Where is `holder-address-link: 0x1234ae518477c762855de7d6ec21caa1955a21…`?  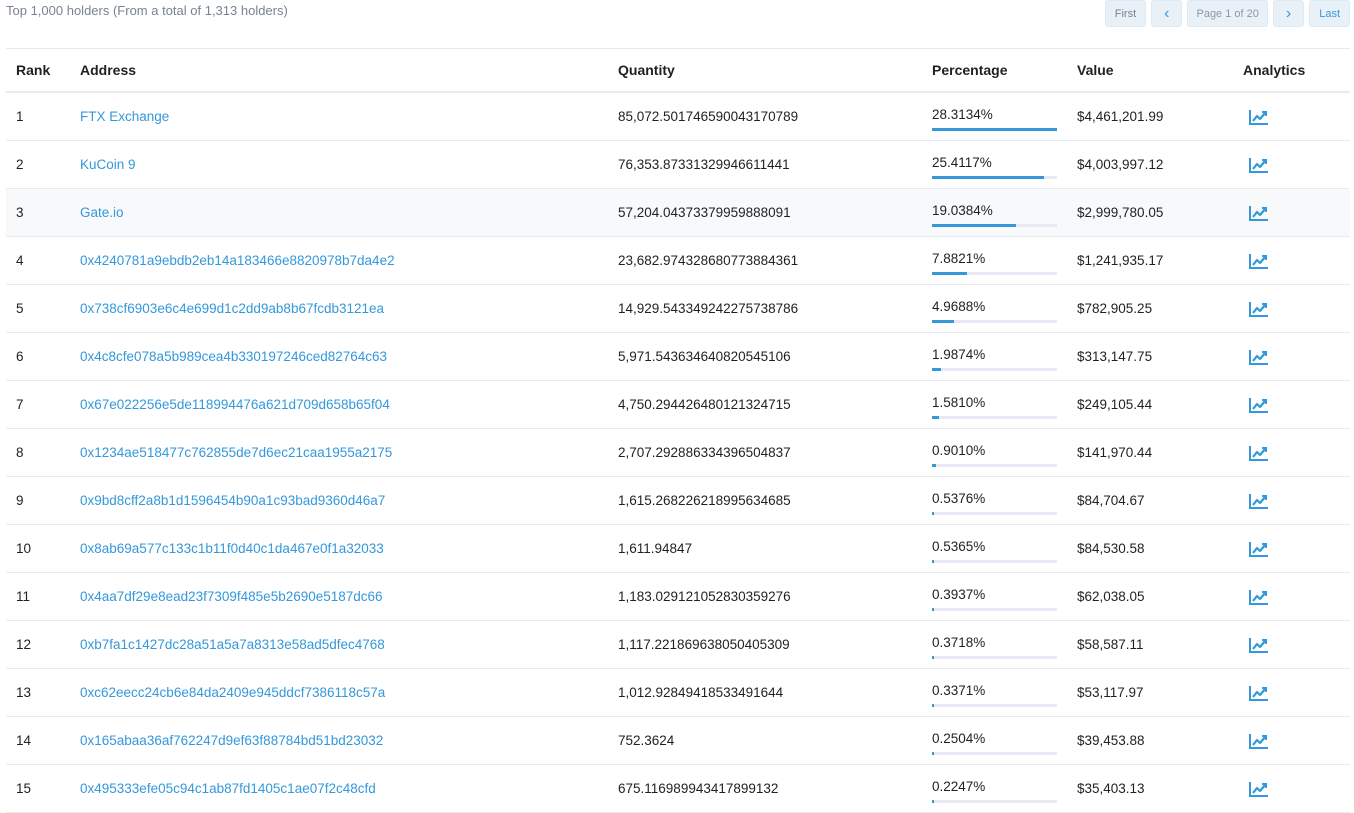
holder-address-link: 0x1234ae518477c762855de7d6ec21caa1955a21… is located at coordinates (236, 452).